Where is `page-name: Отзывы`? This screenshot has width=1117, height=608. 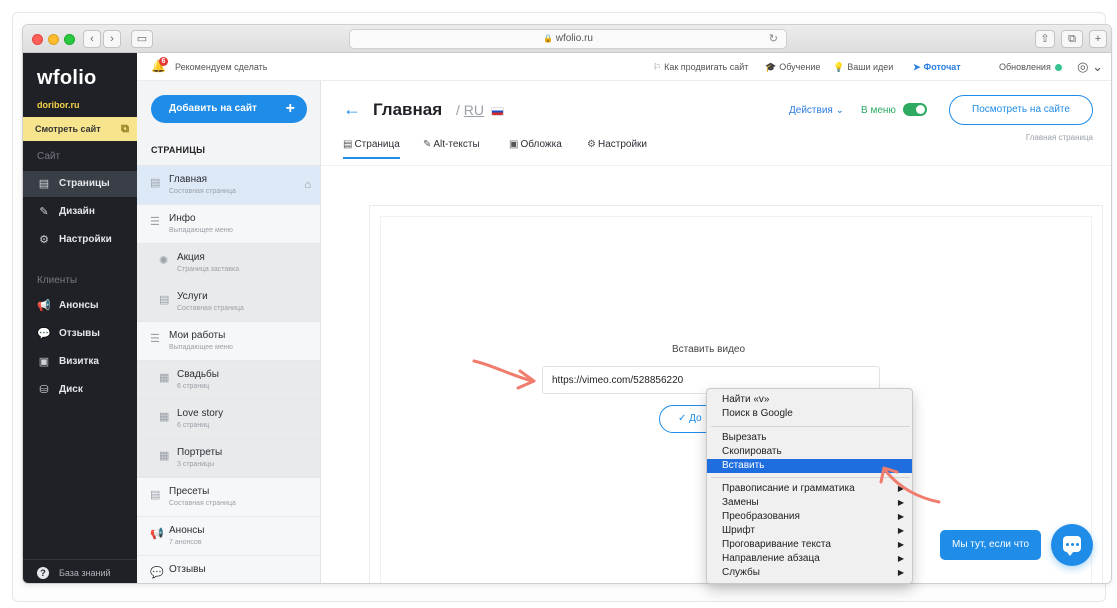
page-name: Отзывы is located at coordinates (187, 569).